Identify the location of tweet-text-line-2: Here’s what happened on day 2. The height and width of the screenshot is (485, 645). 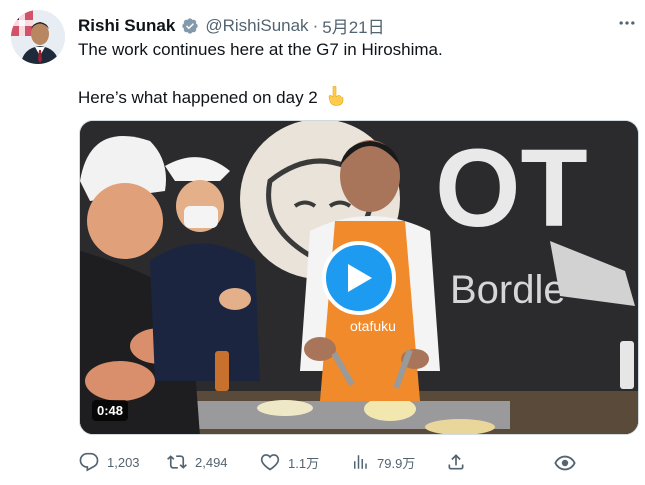
(211, 98).